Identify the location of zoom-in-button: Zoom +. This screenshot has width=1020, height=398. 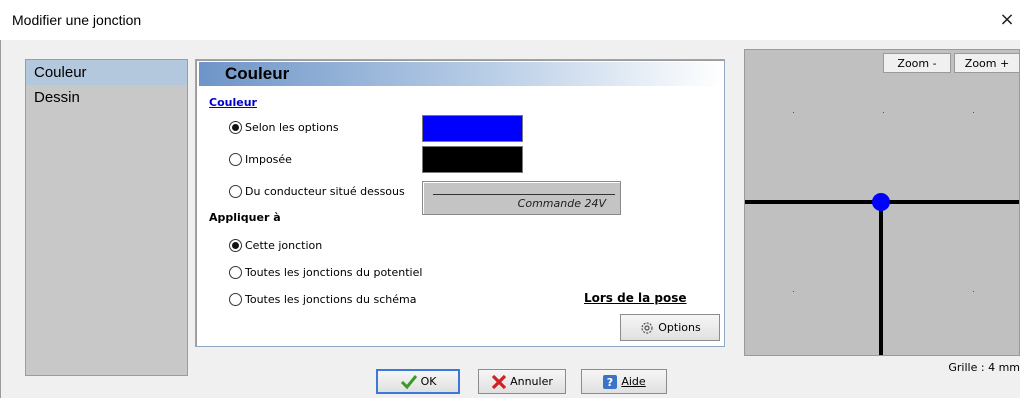
(986, 63).